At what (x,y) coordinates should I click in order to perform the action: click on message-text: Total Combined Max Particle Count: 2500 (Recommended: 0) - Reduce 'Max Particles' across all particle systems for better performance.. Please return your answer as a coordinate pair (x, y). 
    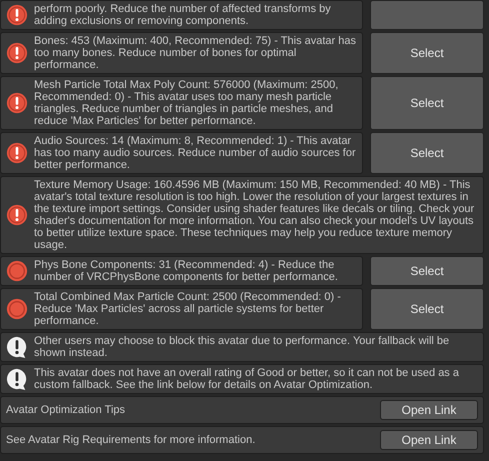
    Looking at the image, I should click on (188, 309).